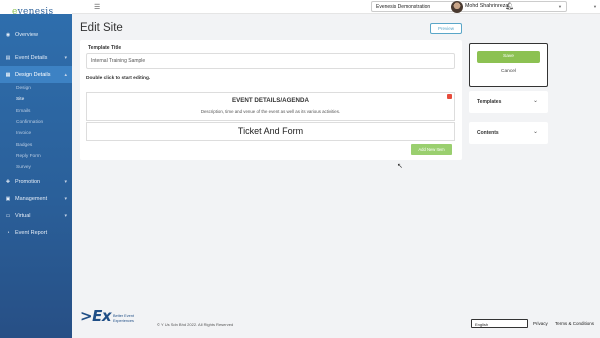  What do you see at coordinates (96, 316) in the screenshot?
I see `ex-logo: >Ex` at bounding box center [96, 316].